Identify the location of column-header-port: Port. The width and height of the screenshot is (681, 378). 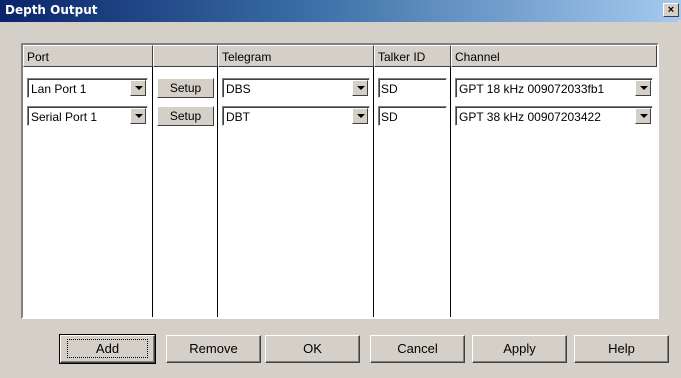
(88, 56).